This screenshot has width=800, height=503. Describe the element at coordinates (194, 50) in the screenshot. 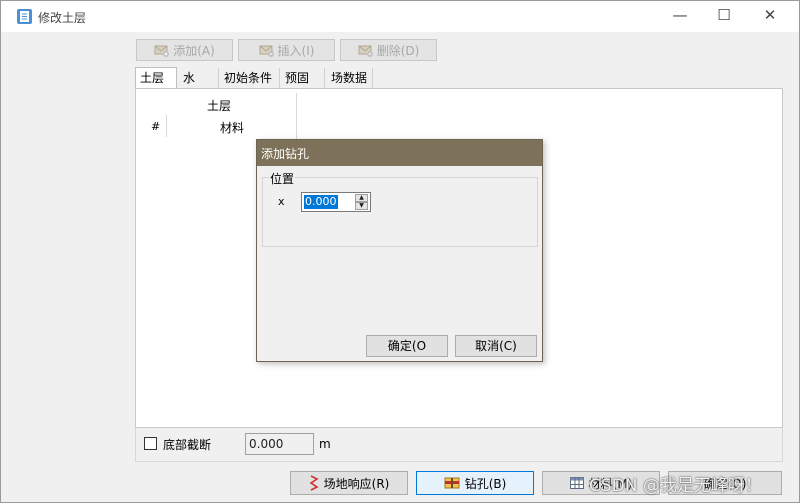

I see `add-label: 添加(A)` at that location.